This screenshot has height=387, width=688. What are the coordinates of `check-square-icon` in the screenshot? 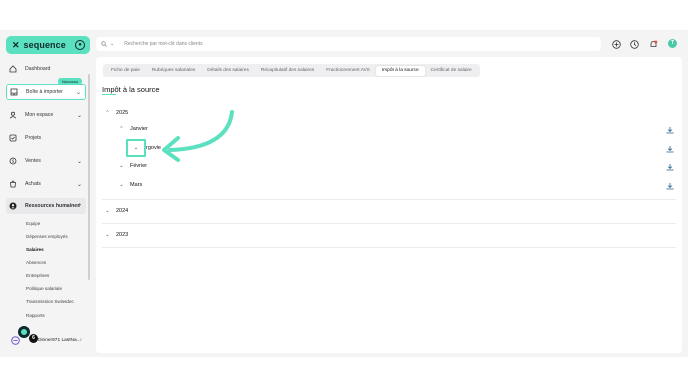 It's located at (13, 138).